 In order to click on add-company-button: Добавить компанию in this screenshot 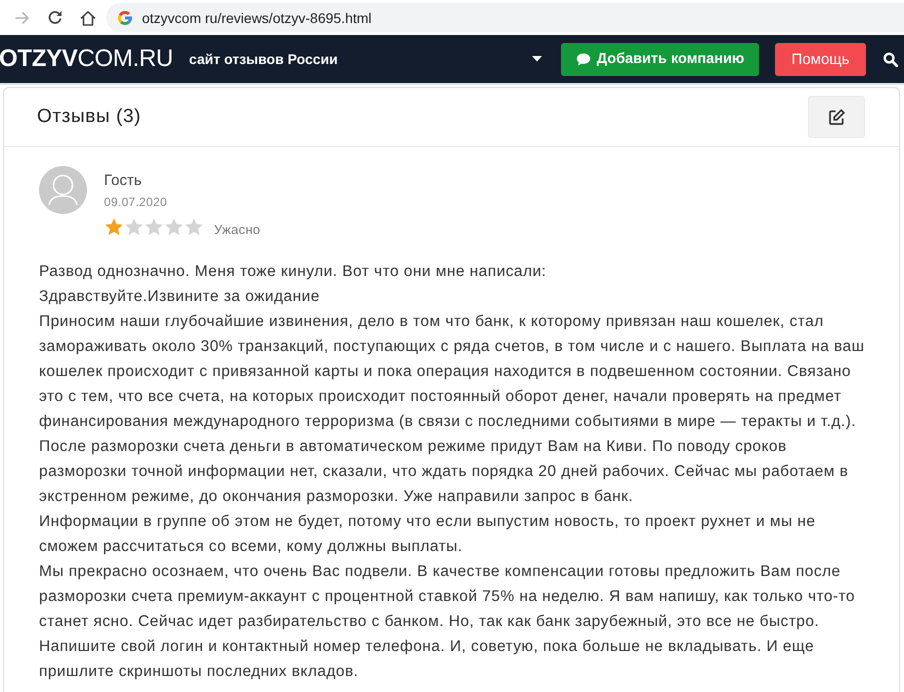, I will do `click(660, 59)`.